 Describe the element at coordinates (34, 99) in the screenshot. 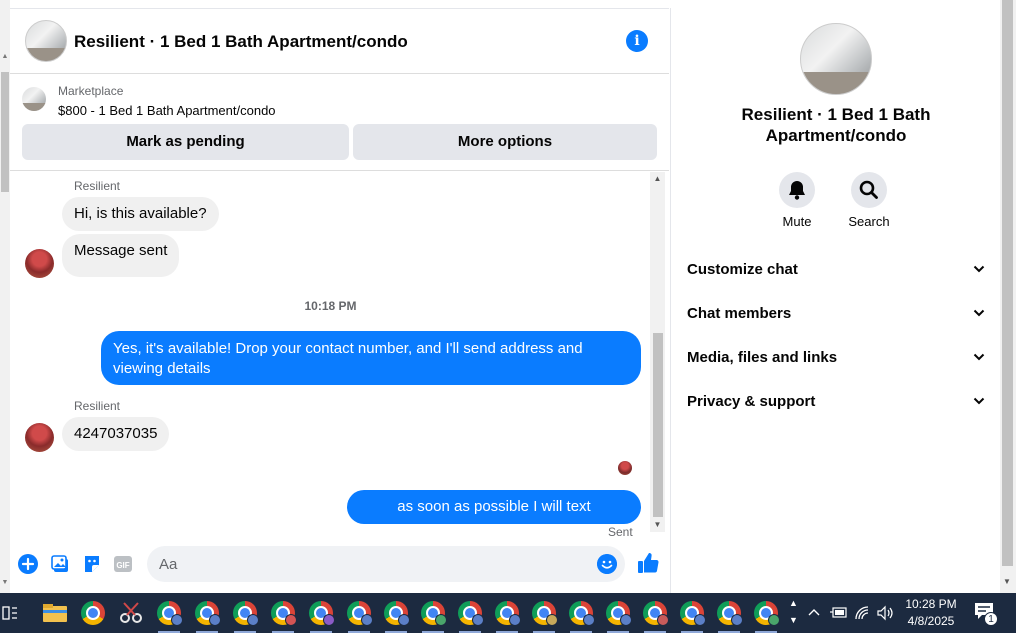

I see `listing-thumbnail` at that location.